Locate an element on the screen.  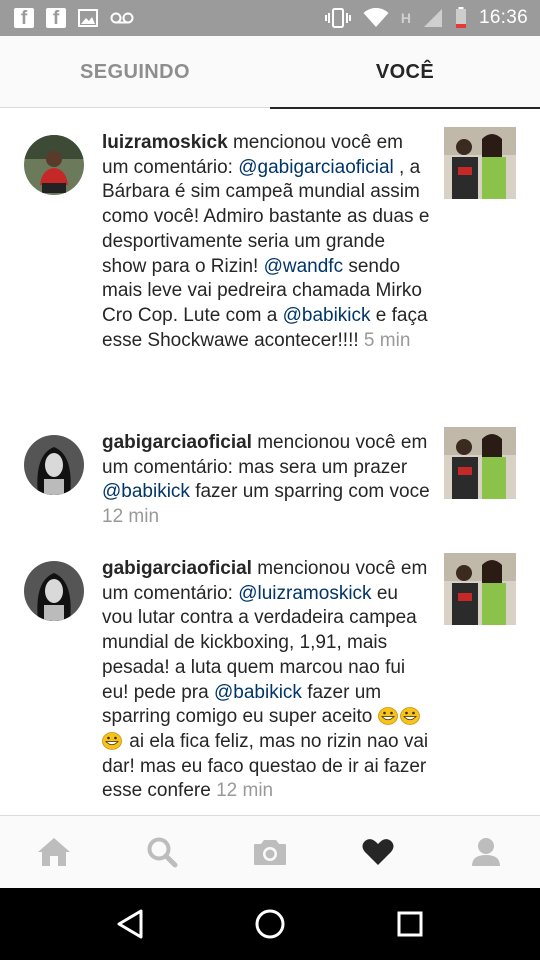
timestamp: 5 min is located at coordinates (387, 340).